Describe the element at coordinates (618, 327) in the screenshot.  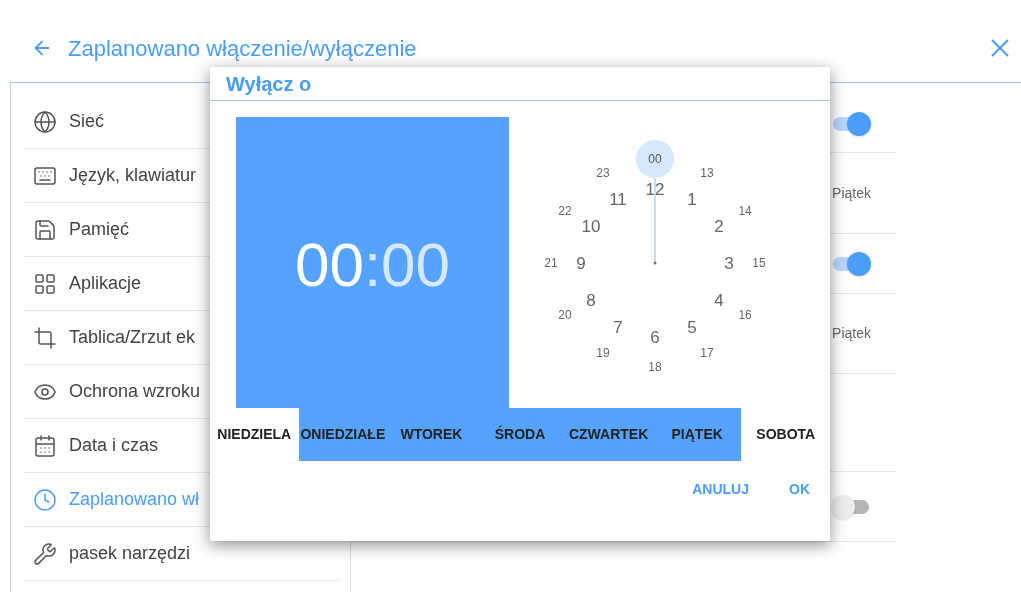
I see `clock-number: 7` at that location.